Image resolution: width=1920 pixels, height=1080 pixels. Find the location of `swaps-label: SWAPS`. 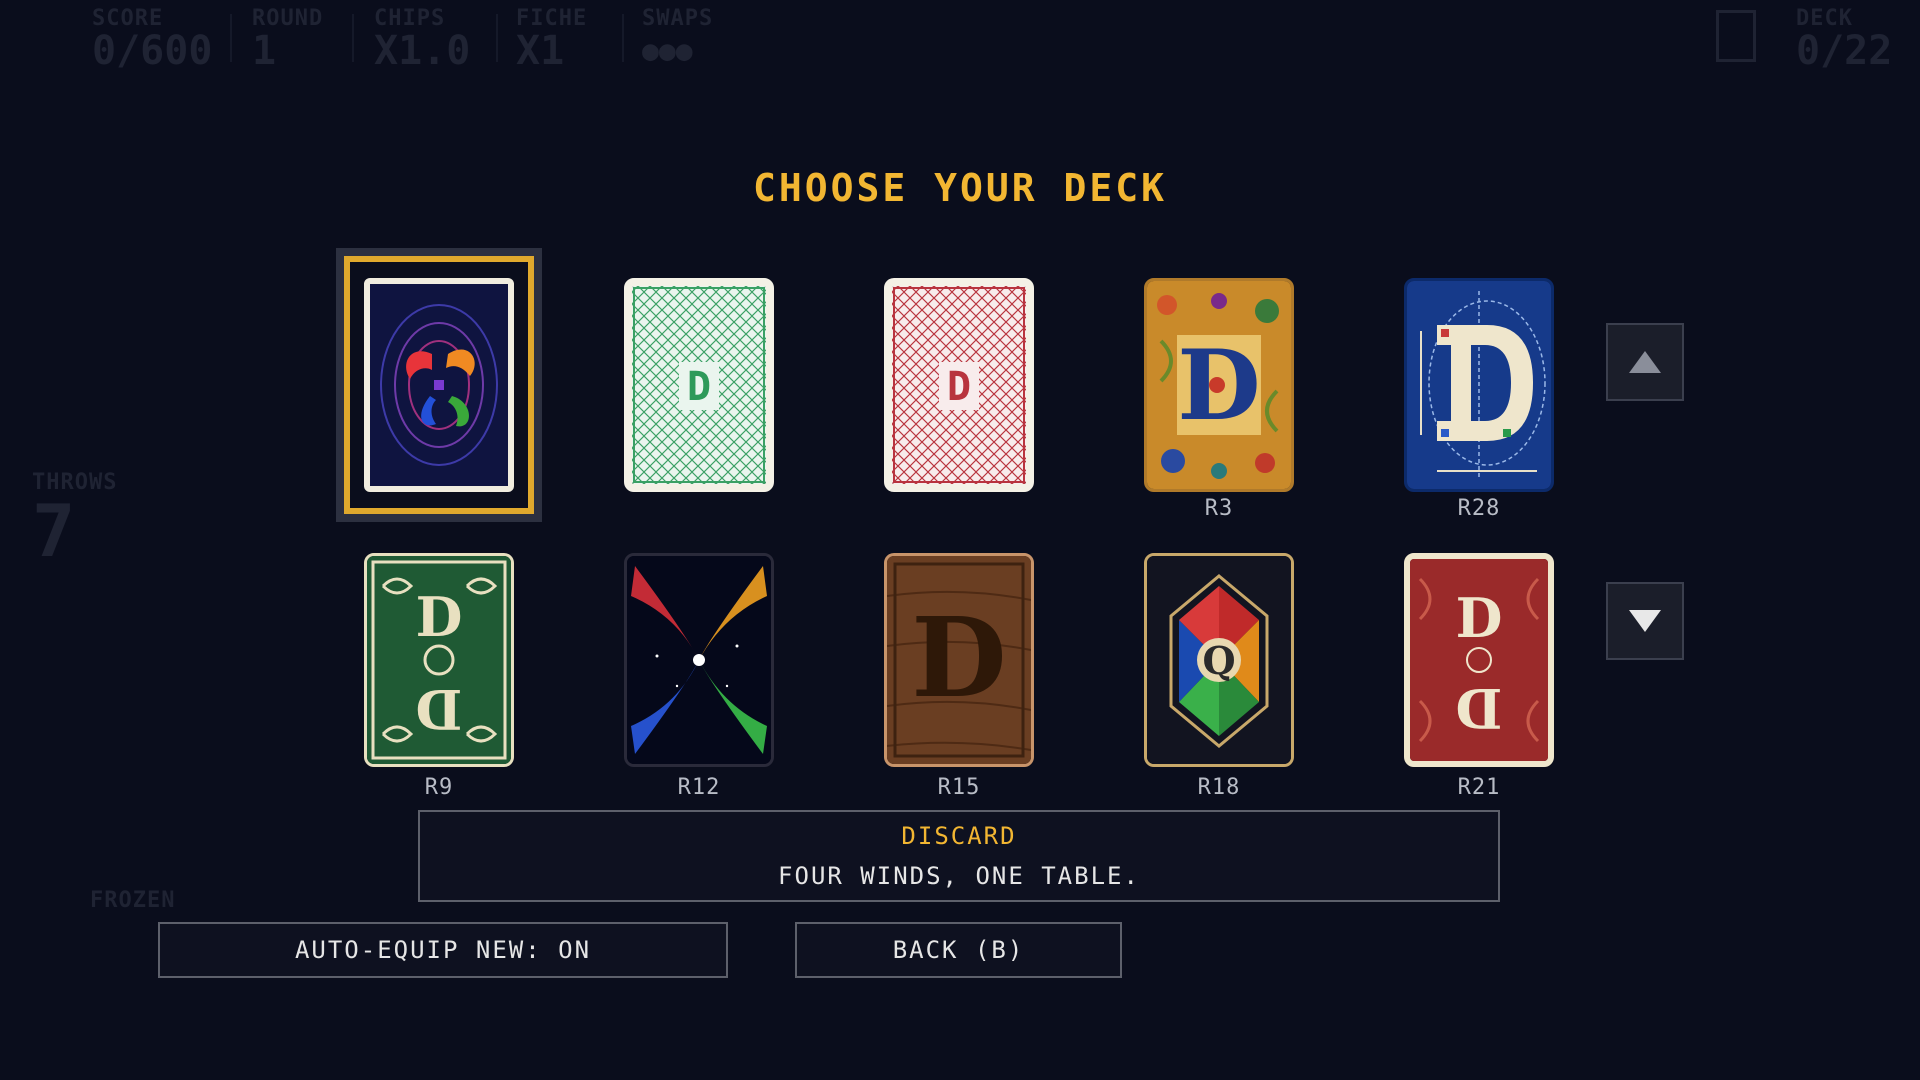

swaps-label: SWAPS is located at coordinates (678, 18).